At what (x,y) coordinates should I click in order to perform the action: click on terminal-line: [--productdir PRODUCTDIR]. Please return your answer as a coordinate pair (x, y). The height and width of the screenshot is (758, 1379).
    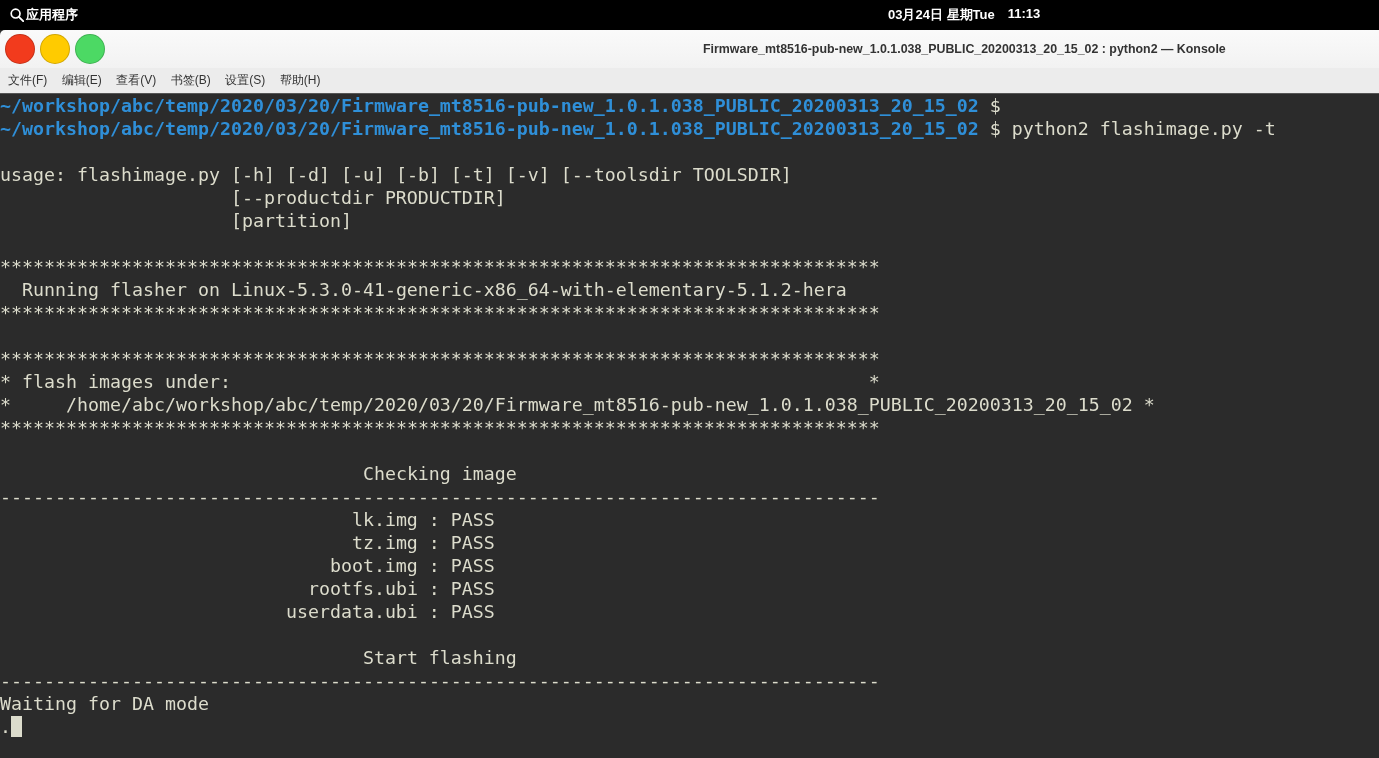
    Looking at the image, I should click on (368, 197).